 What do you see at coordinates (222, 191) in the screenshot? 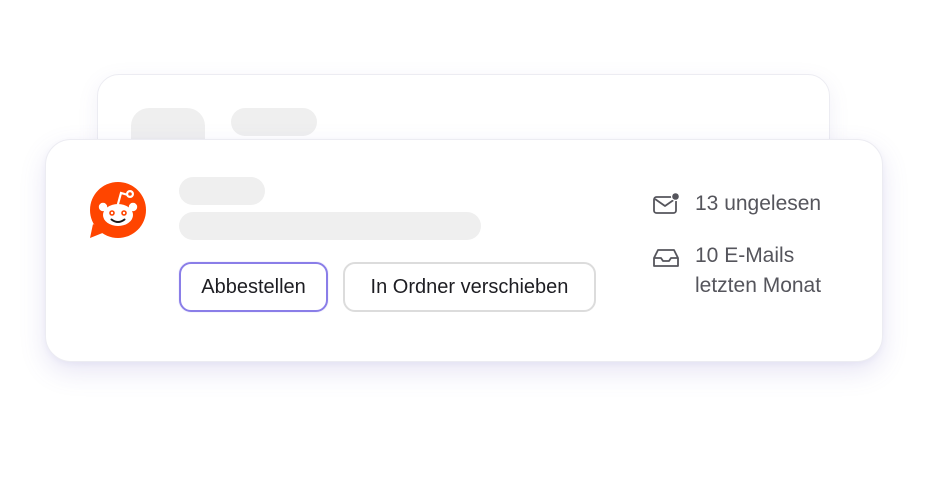
I see `sender-name-placeholder` at bounding box center [222, 191].